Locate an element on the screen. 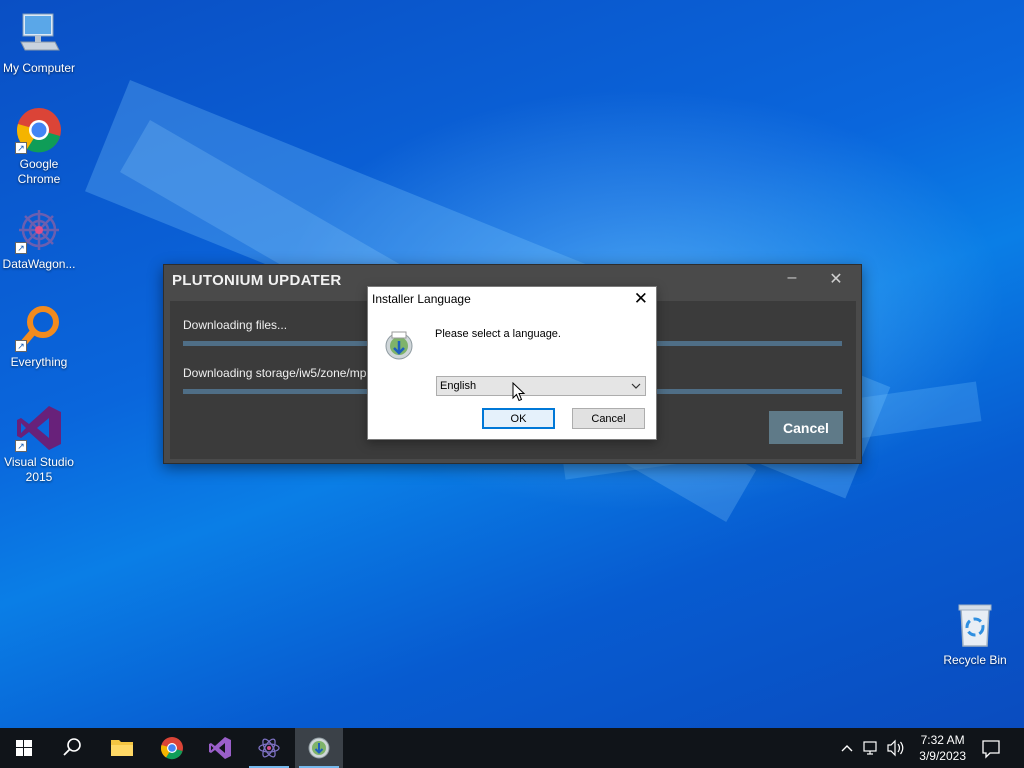  chrome-icon is located at coordinates (171, 748).